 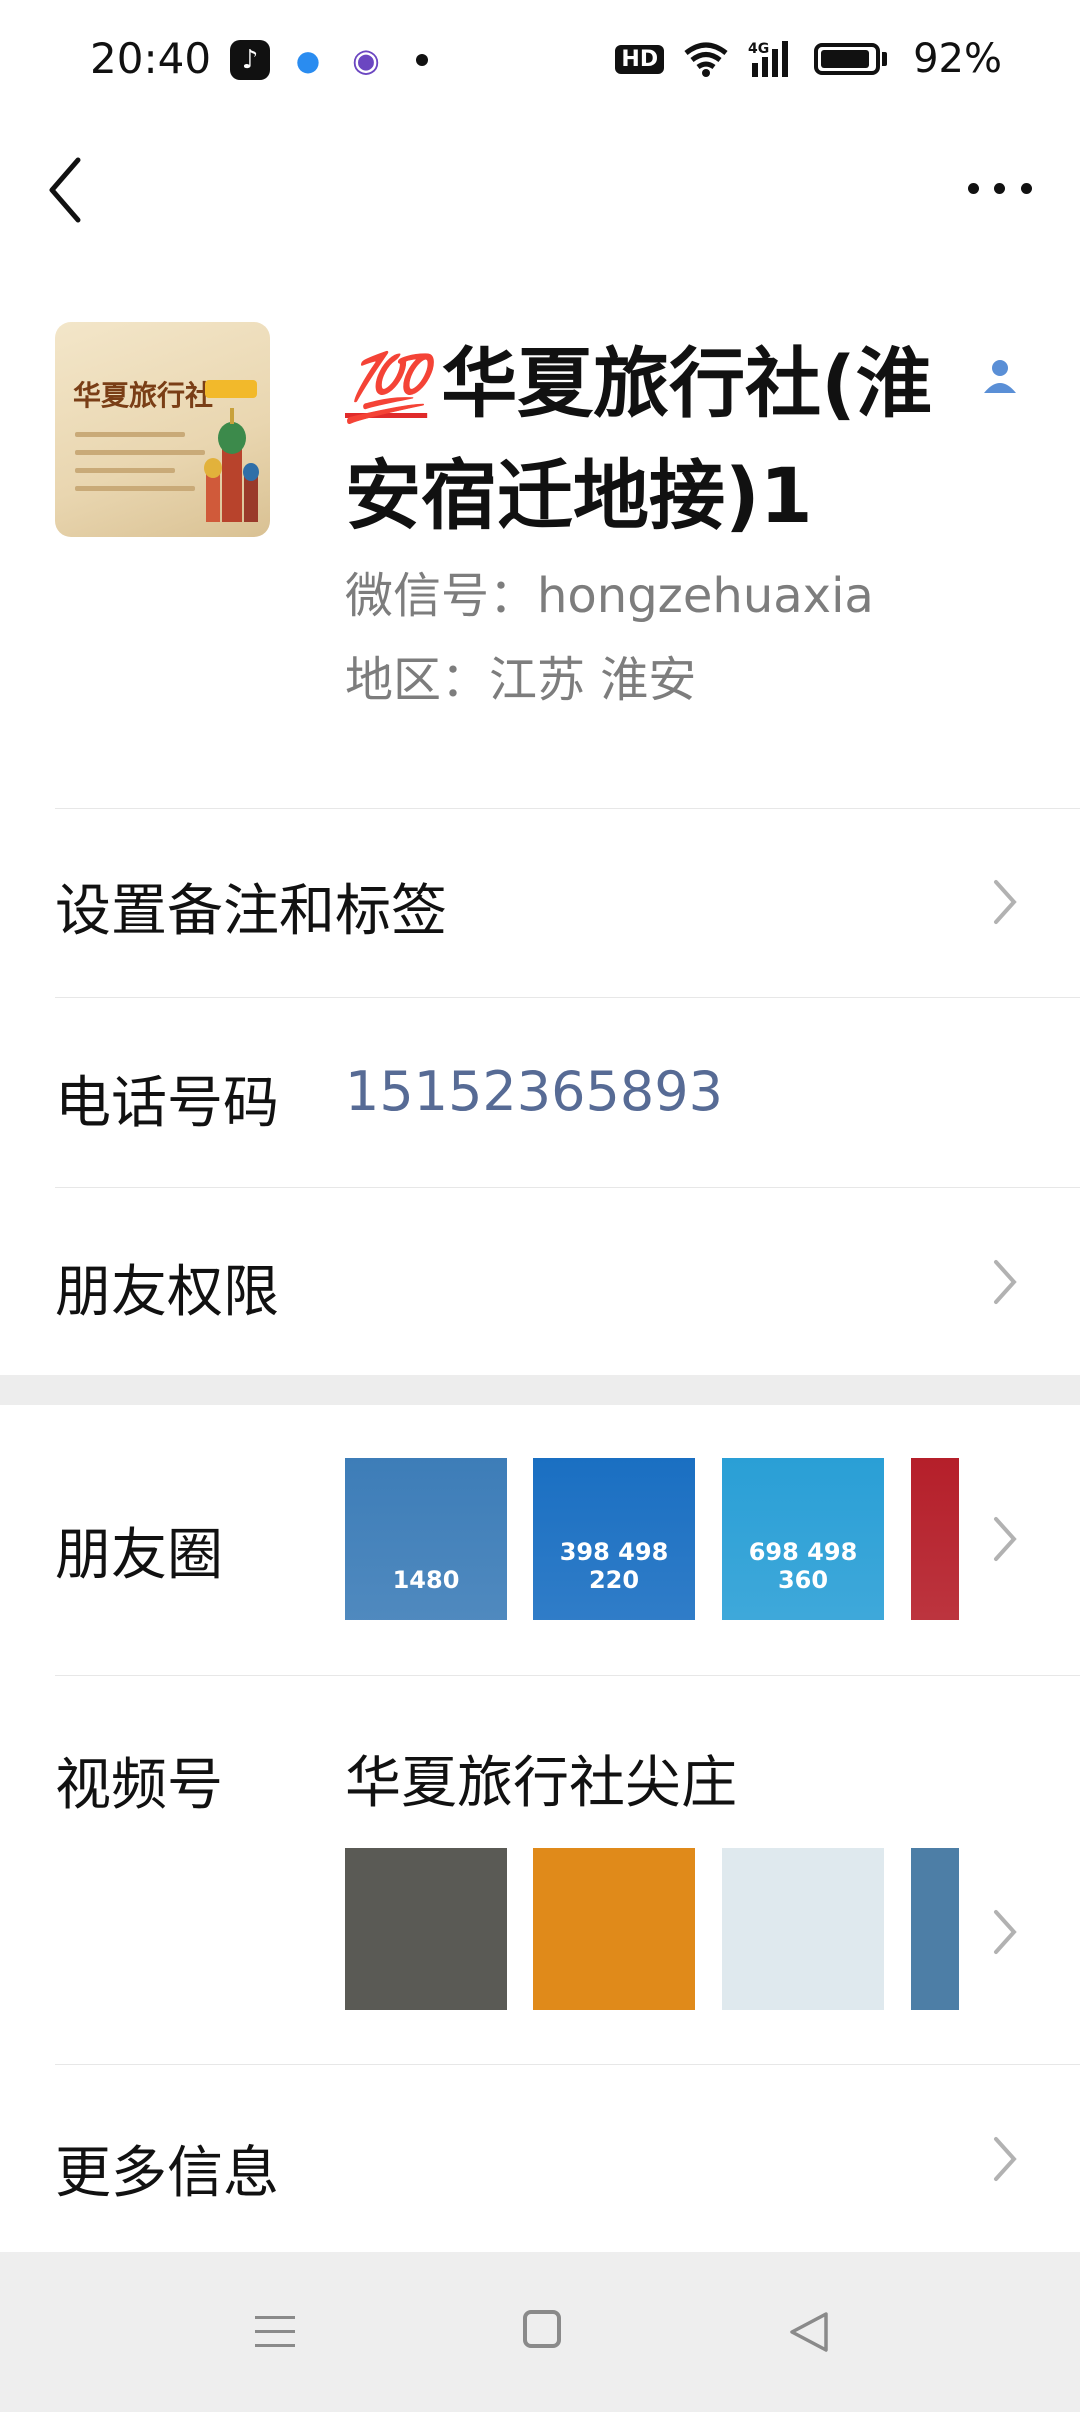 I want to click on chevron-left-icon, so click(x=65, y=190).